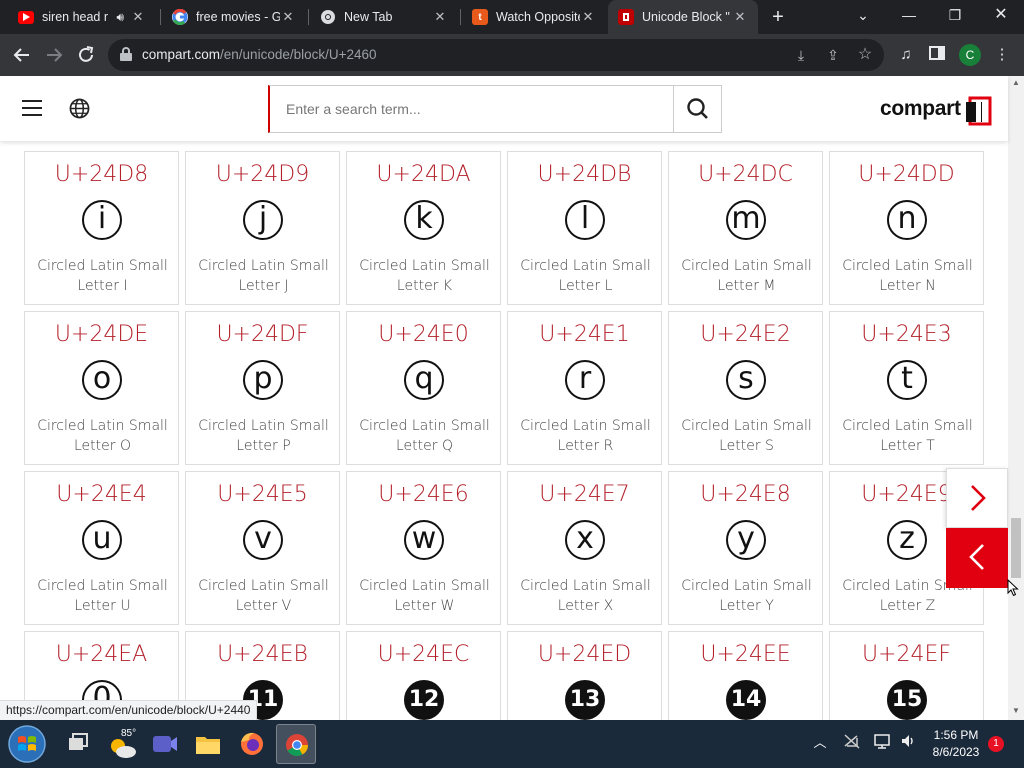 This screenshot has width=1024, height=773. What do you see at coordinates (180, 17) in the screenshot?
I see `google-icon` at bounding box center [180, 17].